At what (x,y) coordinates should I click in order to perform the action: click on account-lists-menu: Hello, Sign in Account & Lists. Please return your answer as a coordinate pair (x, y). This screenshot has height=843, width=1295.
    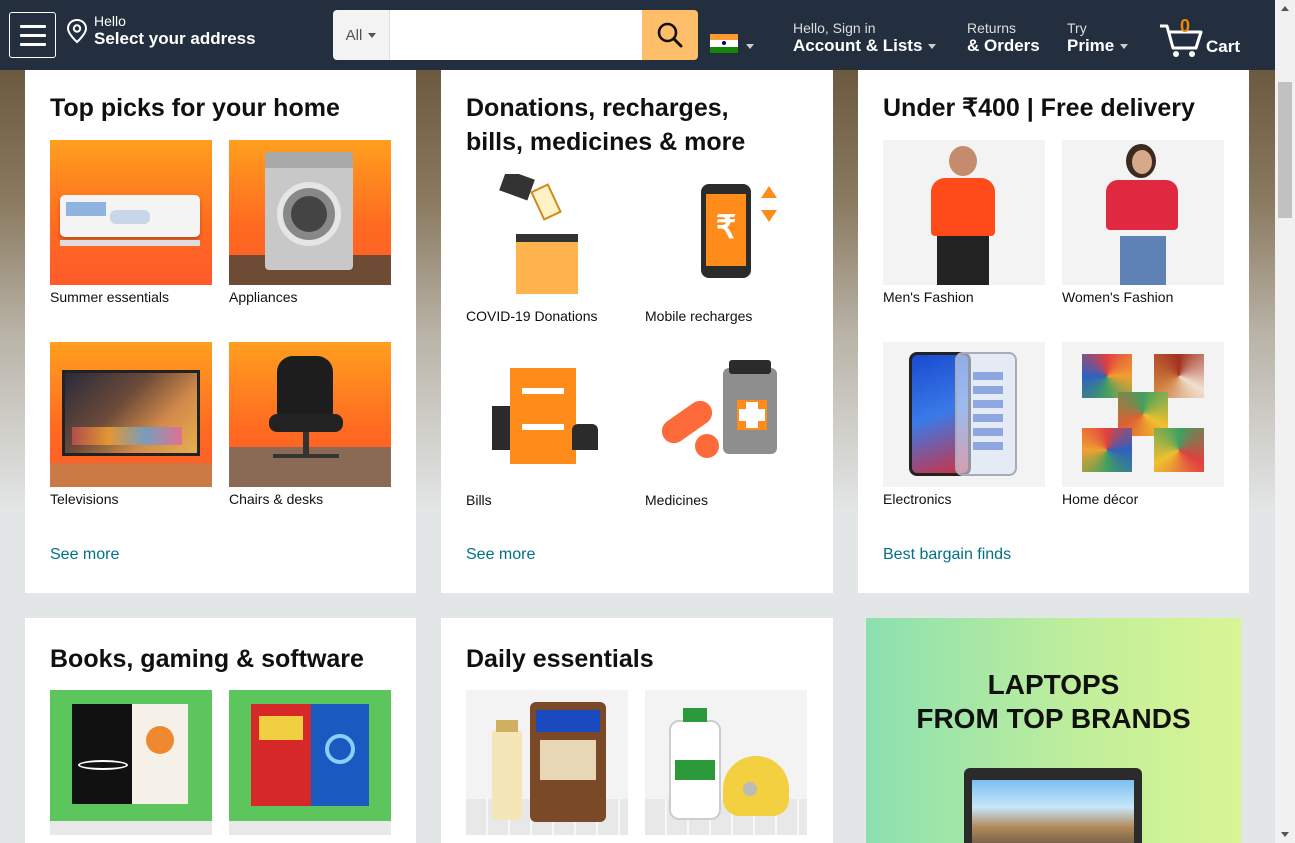
    Looking at the image, I should click on (865, 38).